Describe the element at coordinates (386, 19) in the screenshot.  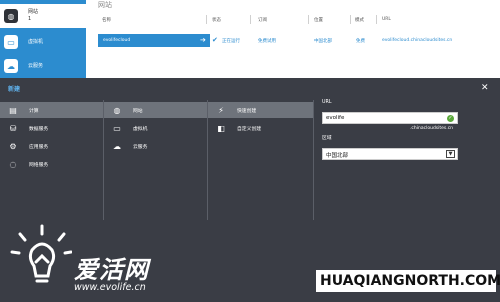
I see `column-header-url: URL` at that location.